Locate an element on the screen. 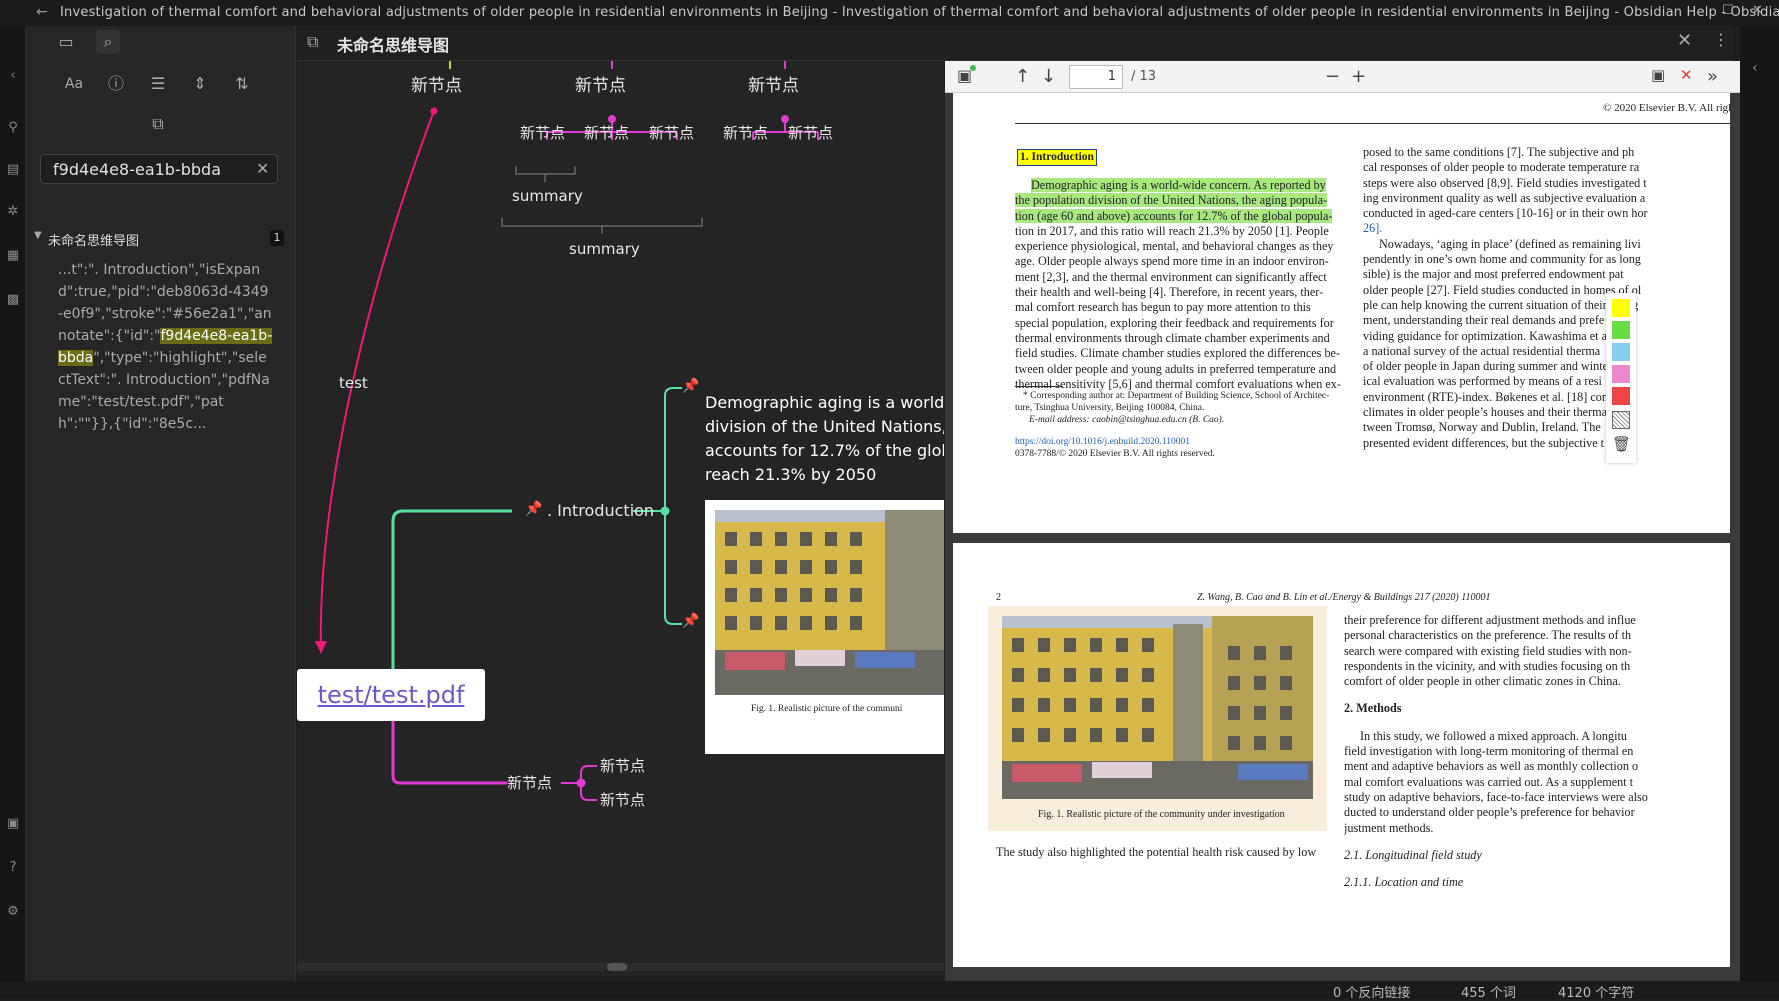 This screenshot has height=1001, width=1779. node-child-4: 新节点 is located at coordinates (745, 132).